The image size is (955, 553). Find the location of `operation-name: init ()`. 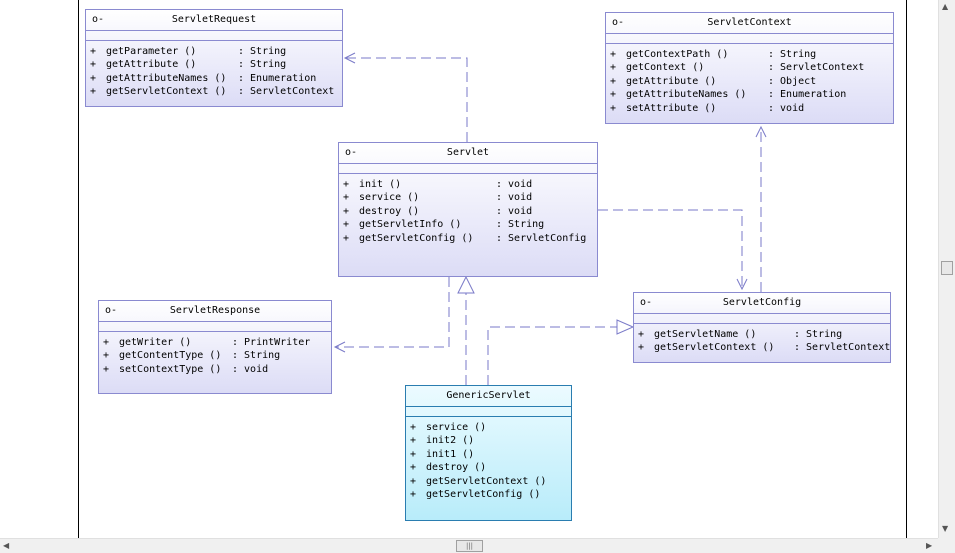

operation-name: init () is located at coordinates (380, 184).